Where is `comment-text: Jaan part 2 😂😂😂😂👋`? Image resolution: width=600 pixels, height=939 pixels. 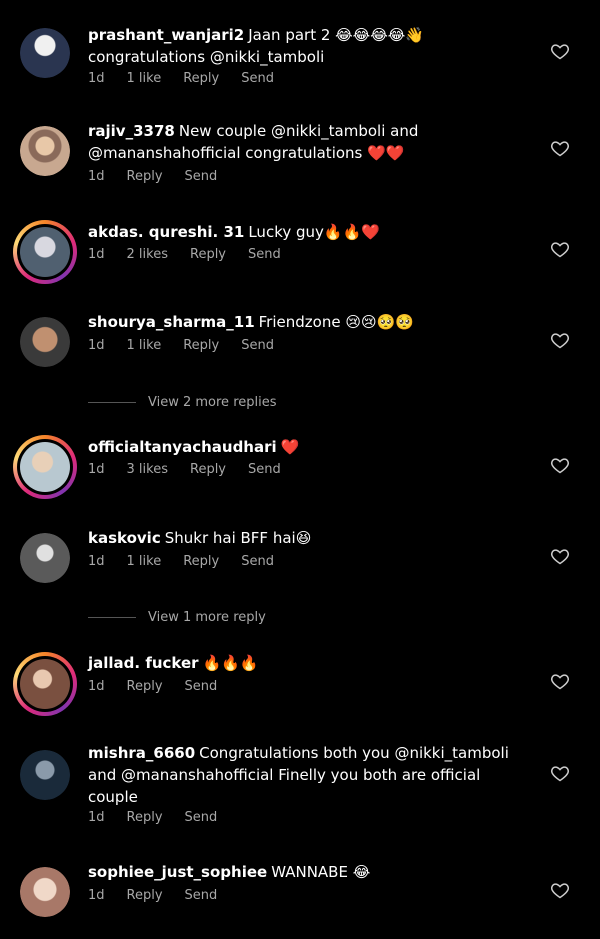 comment-text: Jaan part 2 😂😂😂😂👋 is located at coordinates (336, 35).